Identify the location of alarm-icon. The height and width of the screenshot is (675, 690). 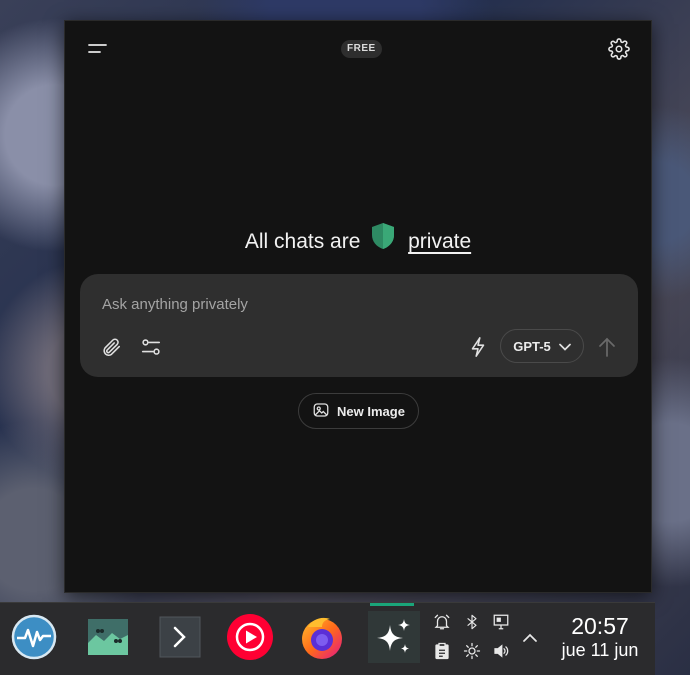
(442, 622).